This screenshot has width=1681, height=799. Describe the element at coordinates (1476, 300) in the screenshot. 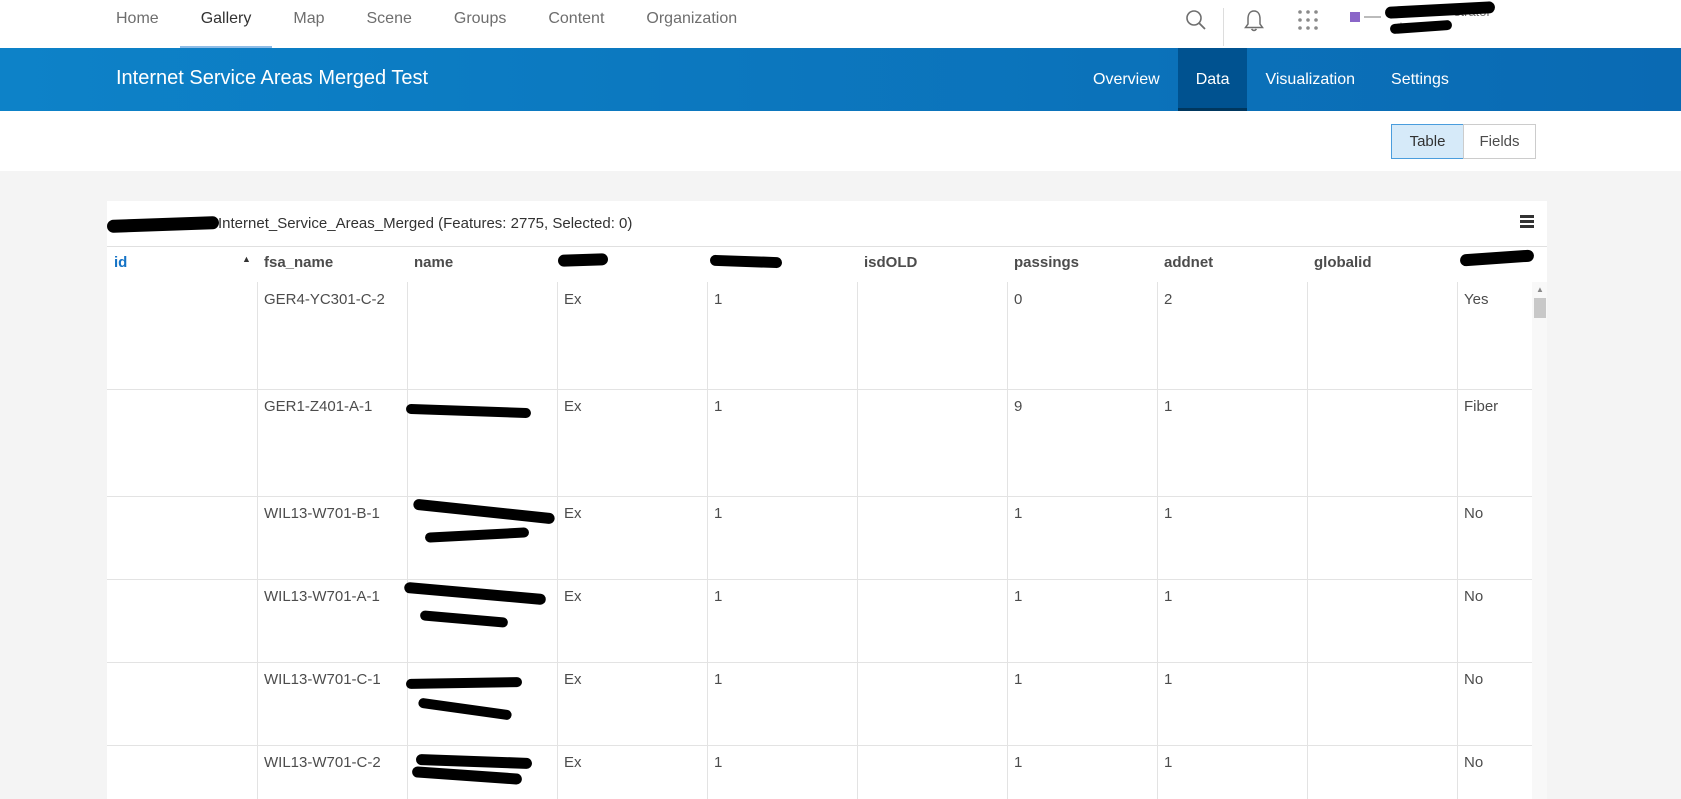

I see `table-cell: Yes` at that location.